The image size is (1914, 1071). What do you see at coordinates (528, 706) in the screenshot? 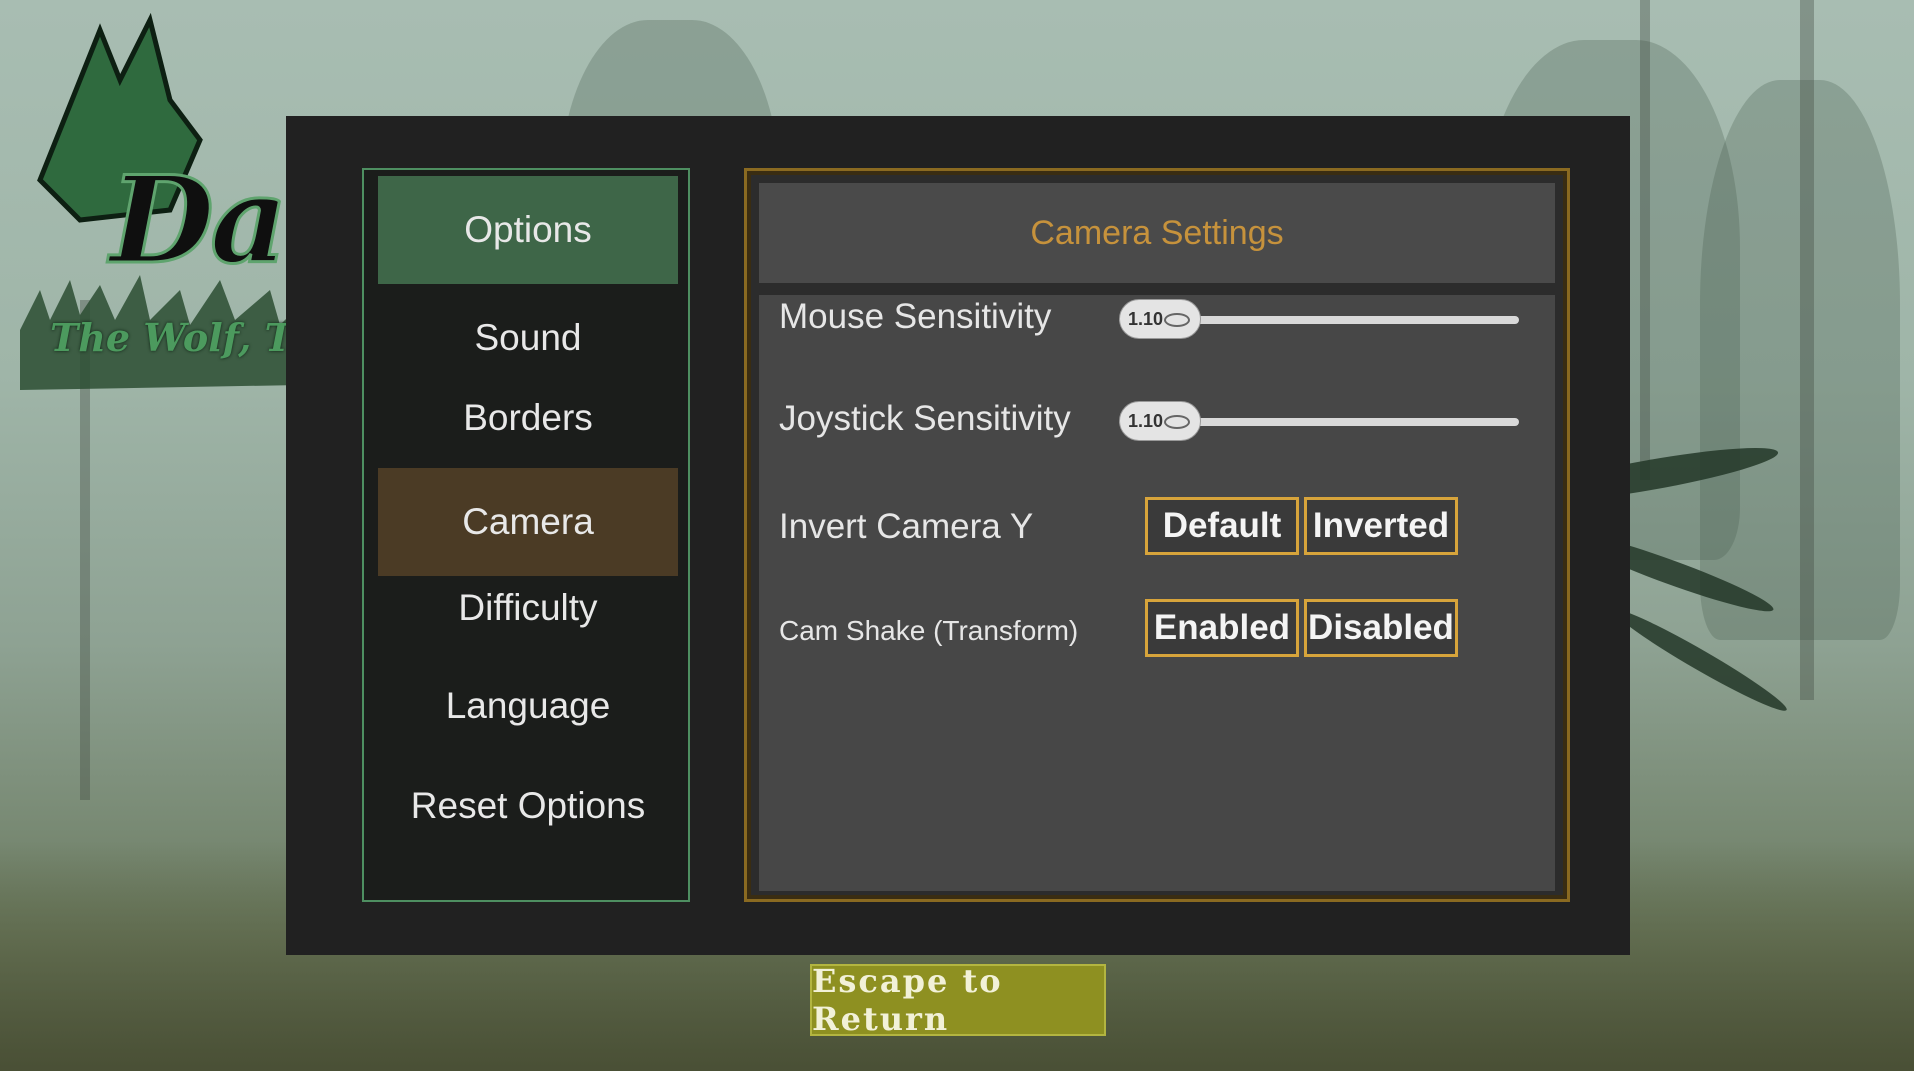
I see `sidebar-item-language: Language` at bounding box center [528, 706].